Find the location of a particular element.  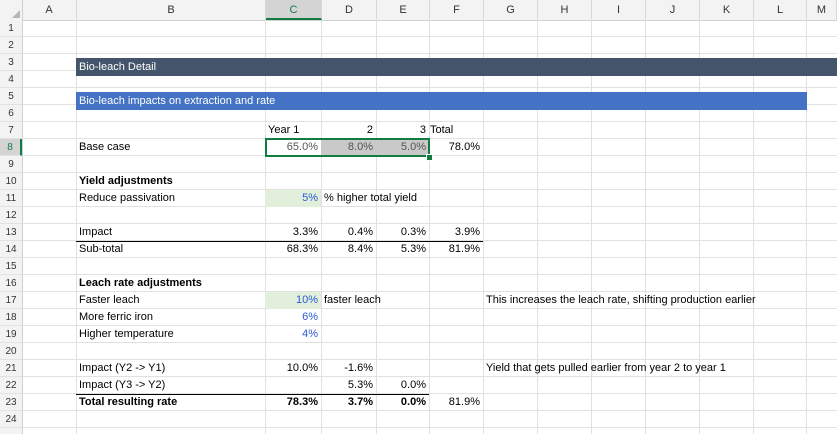

row-header: 23 is located at coordinates (11, 402).